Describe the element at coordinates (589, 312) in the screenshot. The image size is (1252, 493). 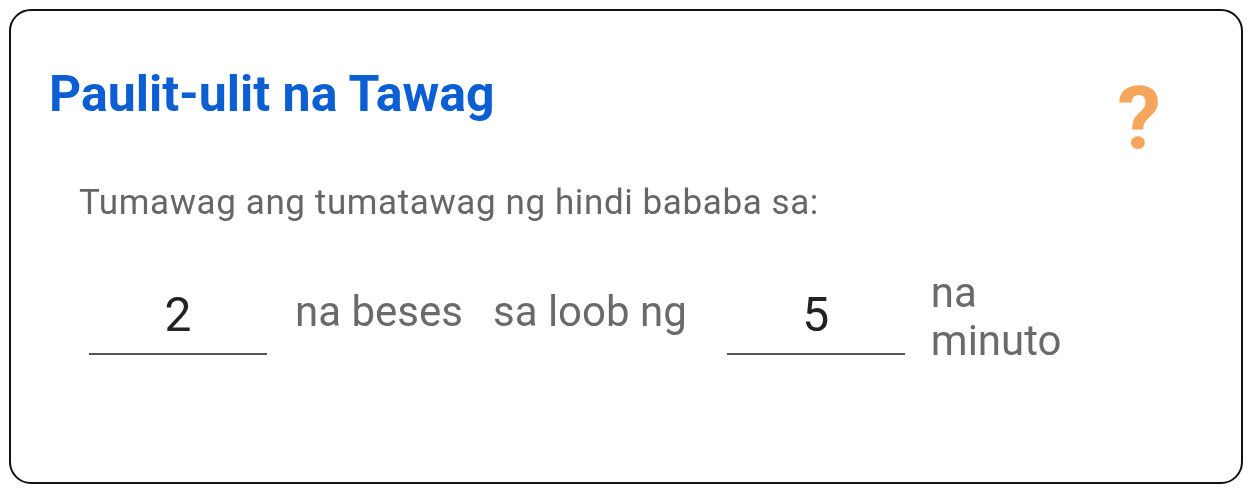
I see `within-label: sa loob ng` at that location.